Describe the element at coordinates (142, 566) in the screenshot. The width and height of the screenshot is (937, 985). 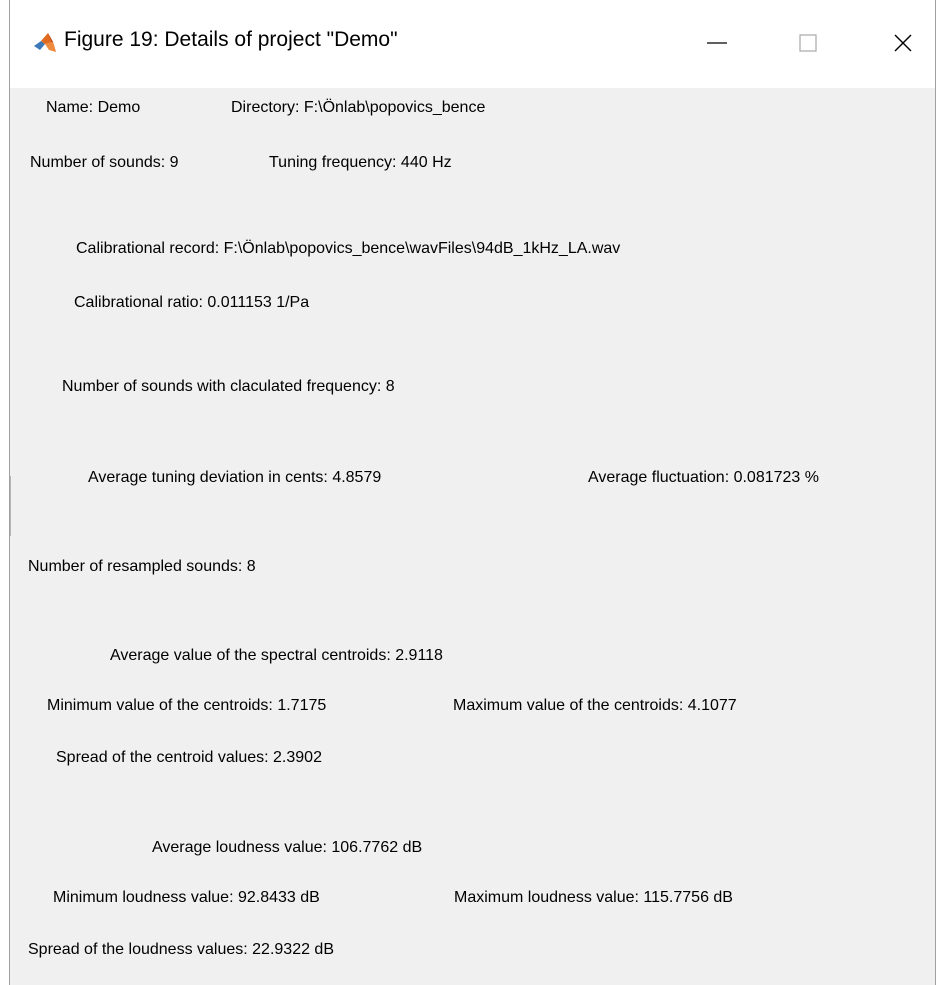
I see `resampled-sounds-text: Number of resampled sounds: 8` at that location.